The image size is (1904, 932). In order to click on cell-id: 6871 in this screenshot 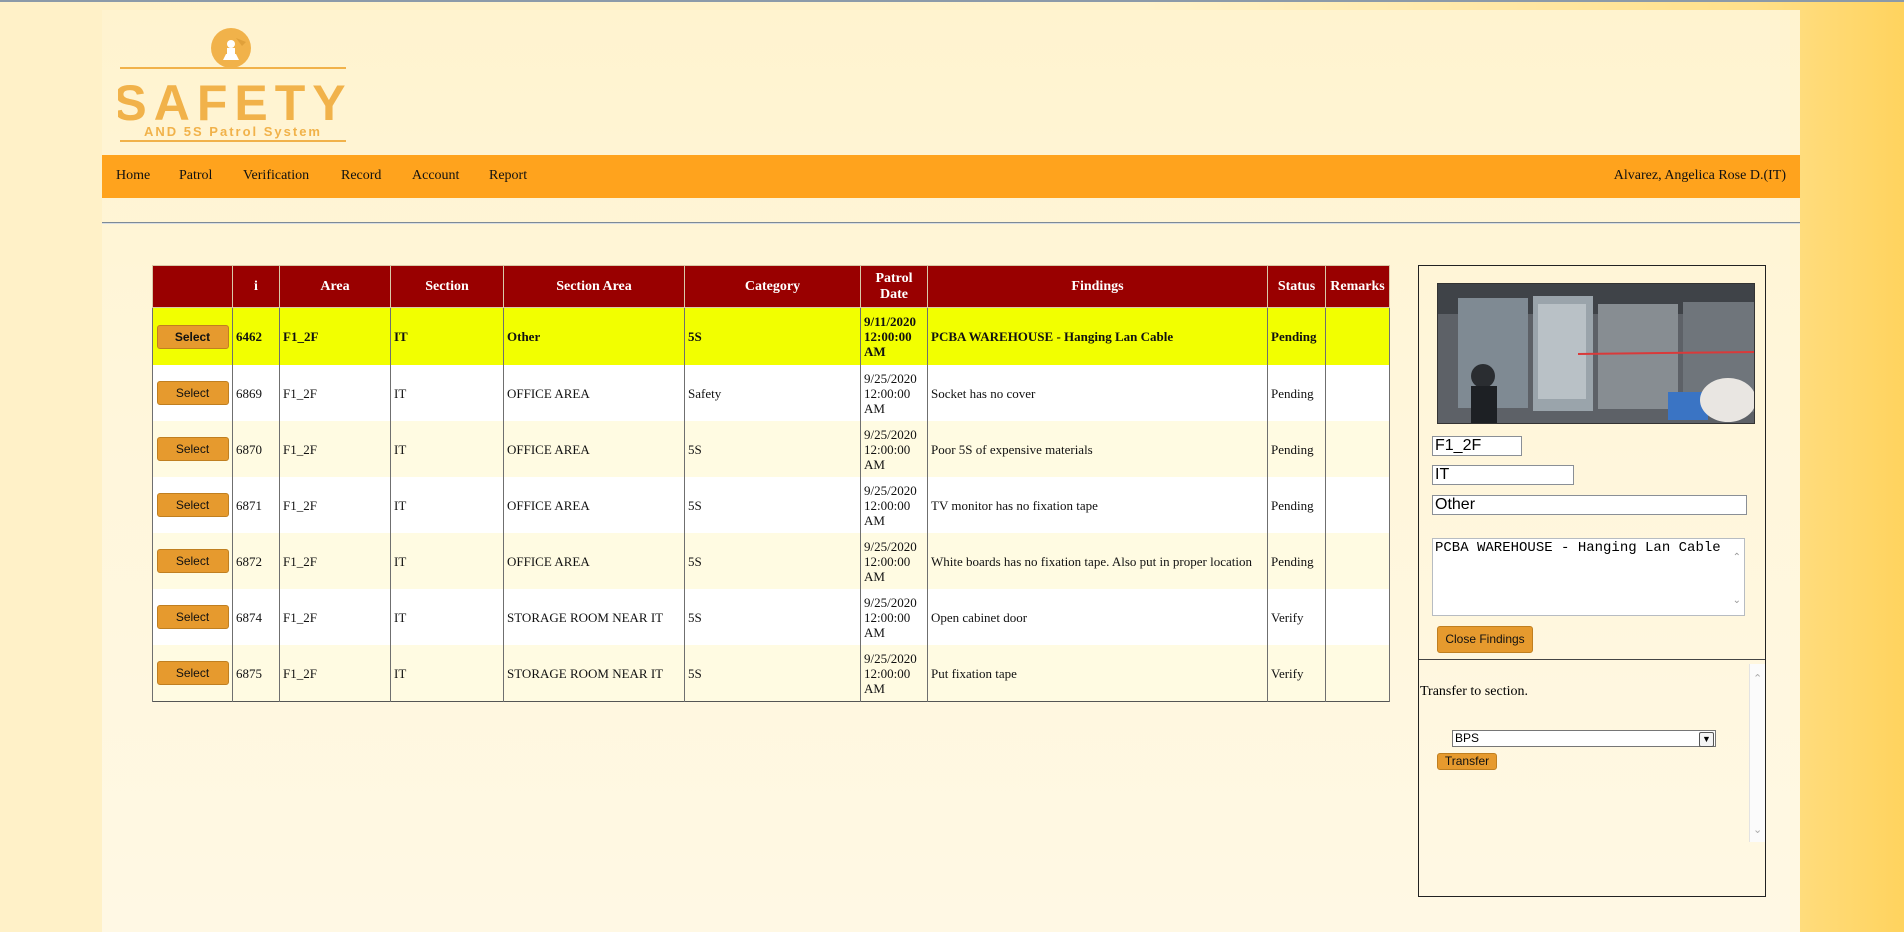, I will do `click(256, 505)`.